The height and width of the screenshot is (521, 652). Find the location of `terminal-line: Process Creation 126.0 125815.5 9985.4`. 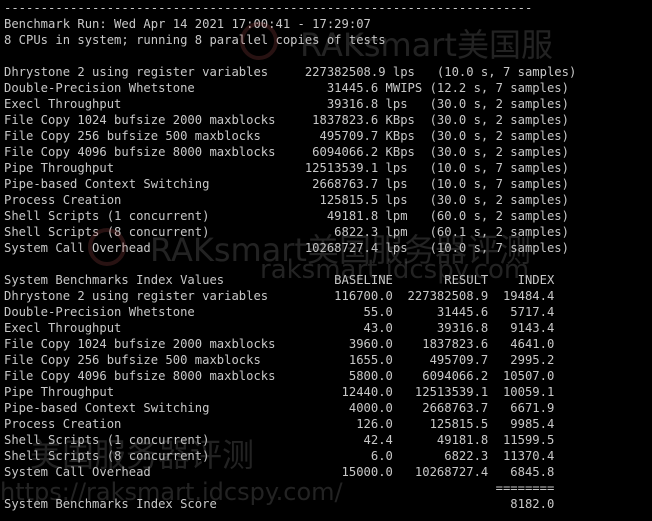

terminal-line: Process Creation 126.0 125815.5 9985.4 is located at coordinates (279, 424).